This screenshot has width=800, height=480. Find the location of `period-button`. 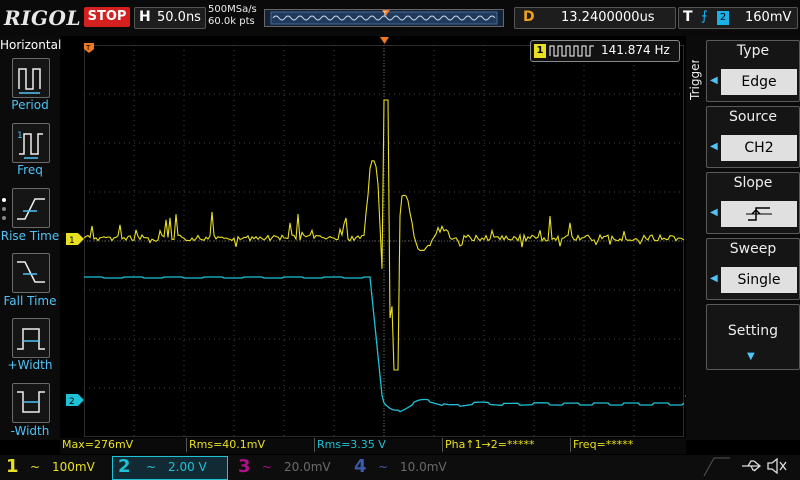

period-button is located at coordinates (31, 78).